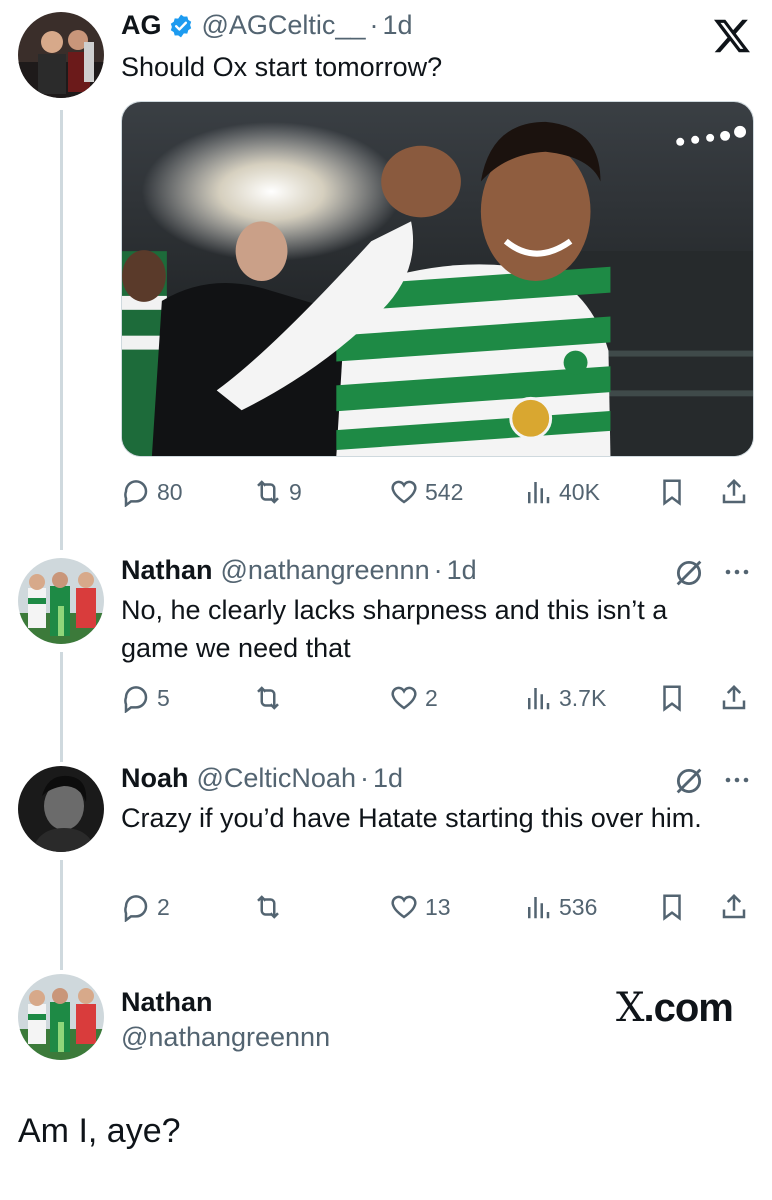 This screenshot has width=772, height=1200. What do you see at coordinates (284, 25) in the screenshot?
I see `author-handle: @AGCeltic__` at bounding box center [284, 25].